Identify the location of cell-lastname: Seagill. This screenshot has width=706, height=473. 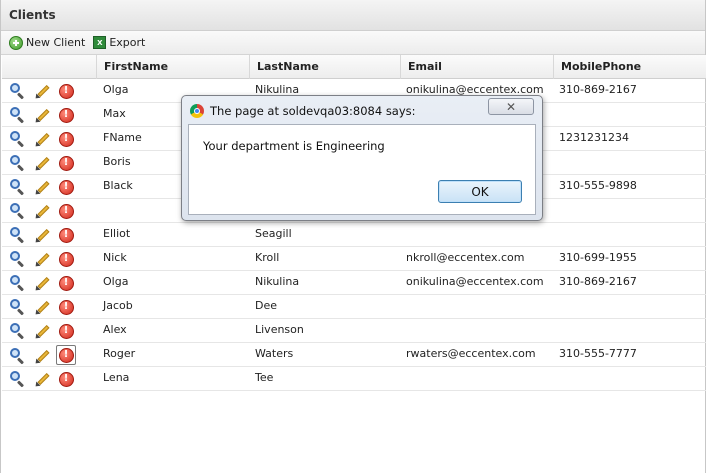
(273, 233).